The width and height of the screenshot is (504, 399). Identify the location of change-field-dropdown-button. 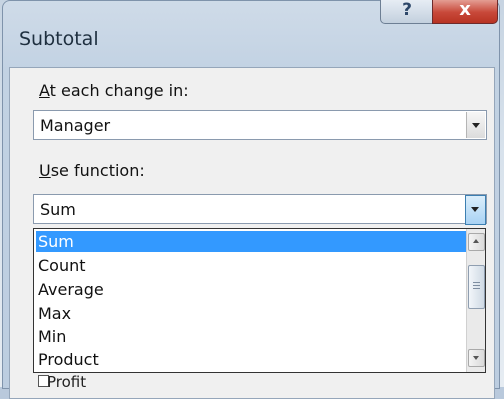
(475, 125).